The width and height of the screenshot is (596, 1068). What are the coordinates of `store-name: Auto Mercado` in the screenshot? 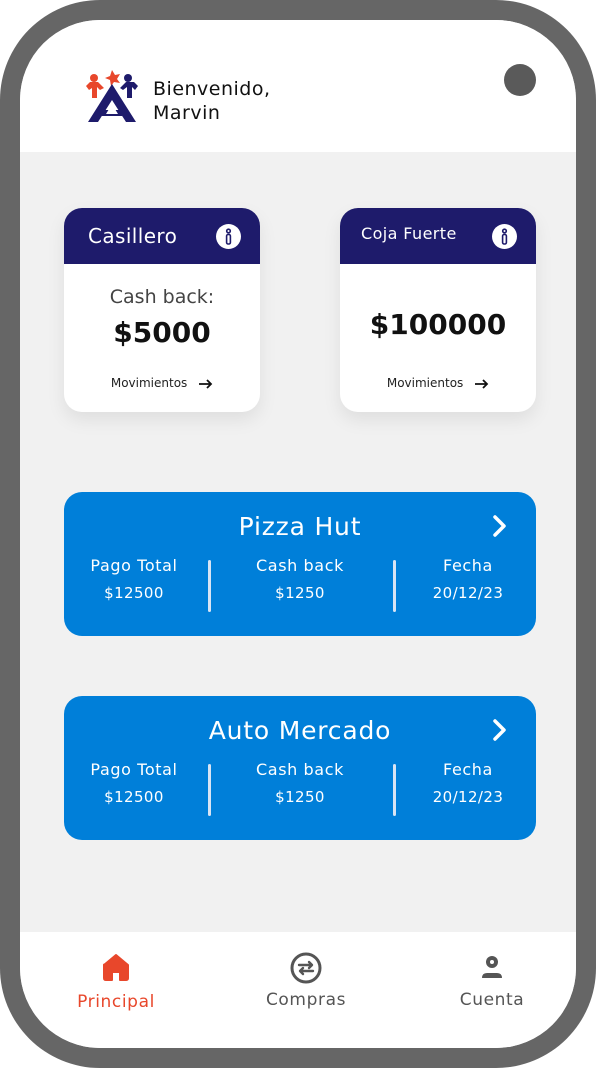 It's located at (300, 730).